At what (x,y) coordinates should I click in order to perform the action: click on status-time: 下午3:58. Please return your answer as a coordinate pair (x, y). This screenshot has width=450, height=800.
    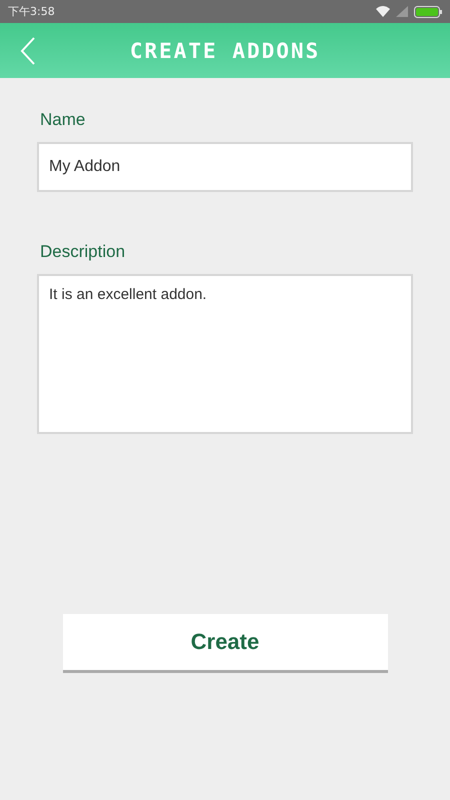
    Looking at the image, I should click on (31, 11).